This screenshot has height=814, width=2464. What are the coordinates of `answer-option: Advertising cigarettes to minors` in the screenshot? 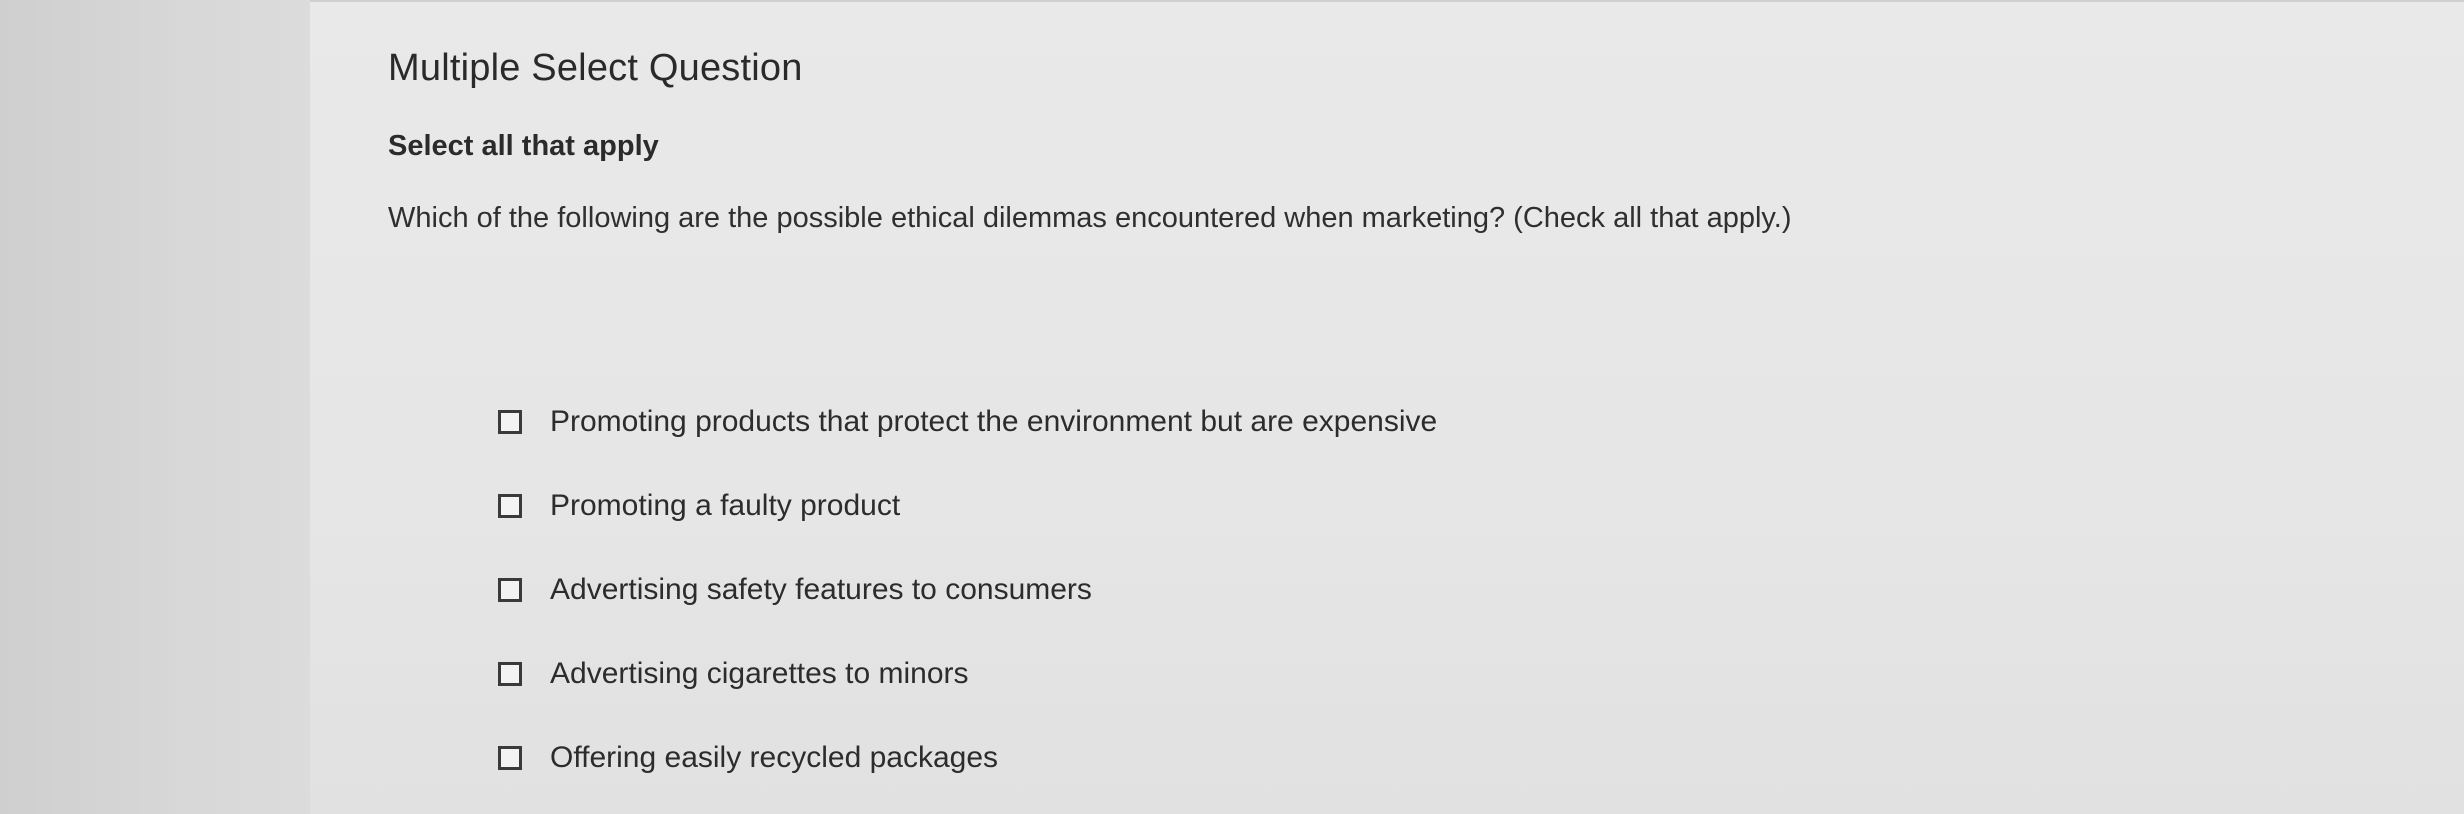 It's located at (1198, 674).